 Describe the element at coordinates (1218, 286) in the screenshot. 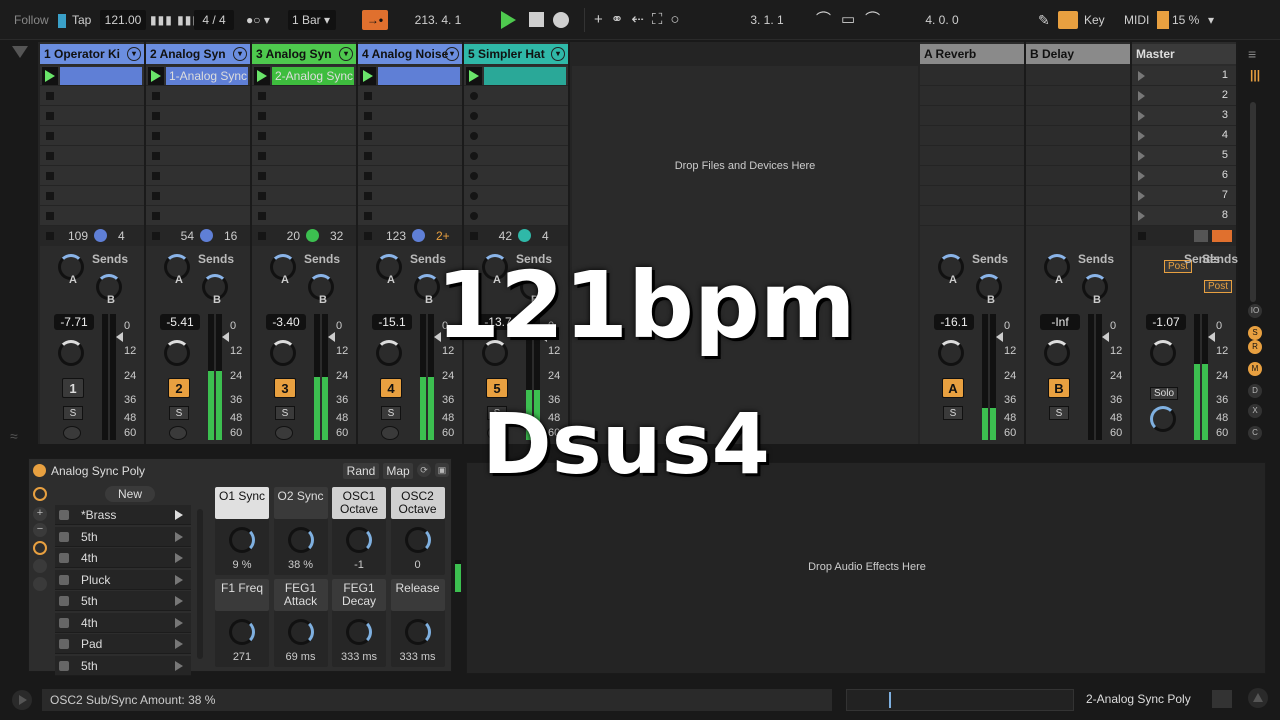

I see `post-button: Post` at that location.